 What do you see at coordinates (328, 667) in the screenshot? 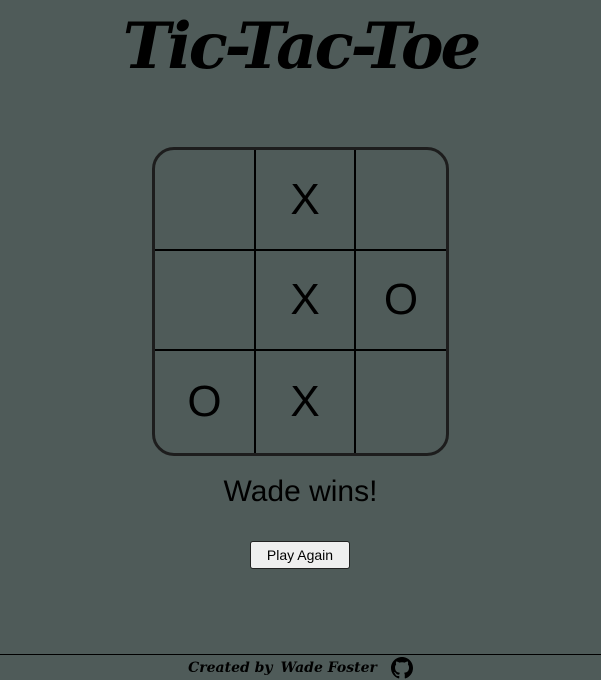
I see `author-name: Wade Foster` at bounding box center [328, 667].